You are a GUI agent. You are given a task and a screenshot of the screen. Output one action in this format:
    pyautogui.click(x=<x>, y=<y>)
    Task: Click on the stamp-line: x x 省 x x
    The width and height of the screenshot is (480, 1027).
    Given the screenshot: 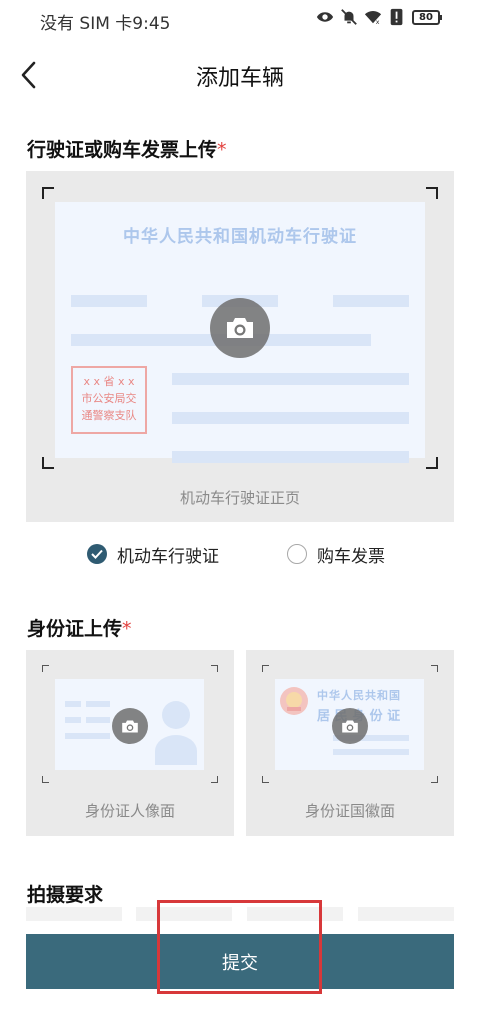 What is the action you would take?
    pyautogui.click(x=109, y=381)
    